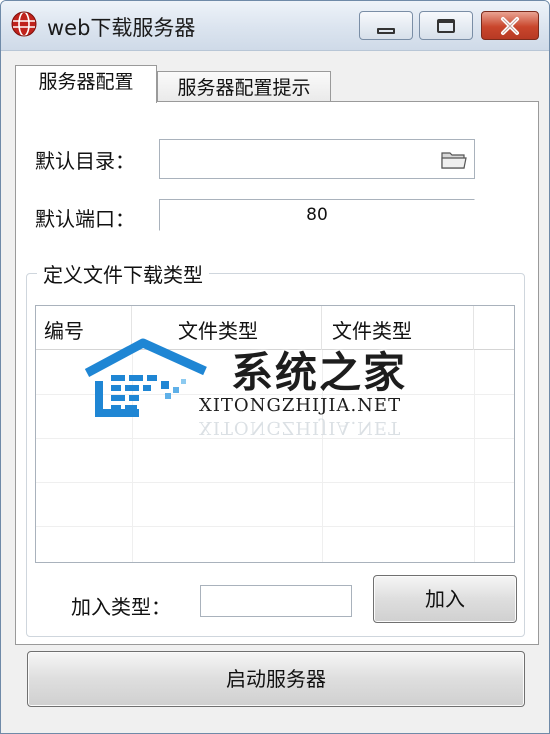 This screenshot has height=734, width=550. What do you see at coordinates (86, 84) in the screenshot?
I see `tab-server-config: 服务器配置` at bounding box center [86, 84].